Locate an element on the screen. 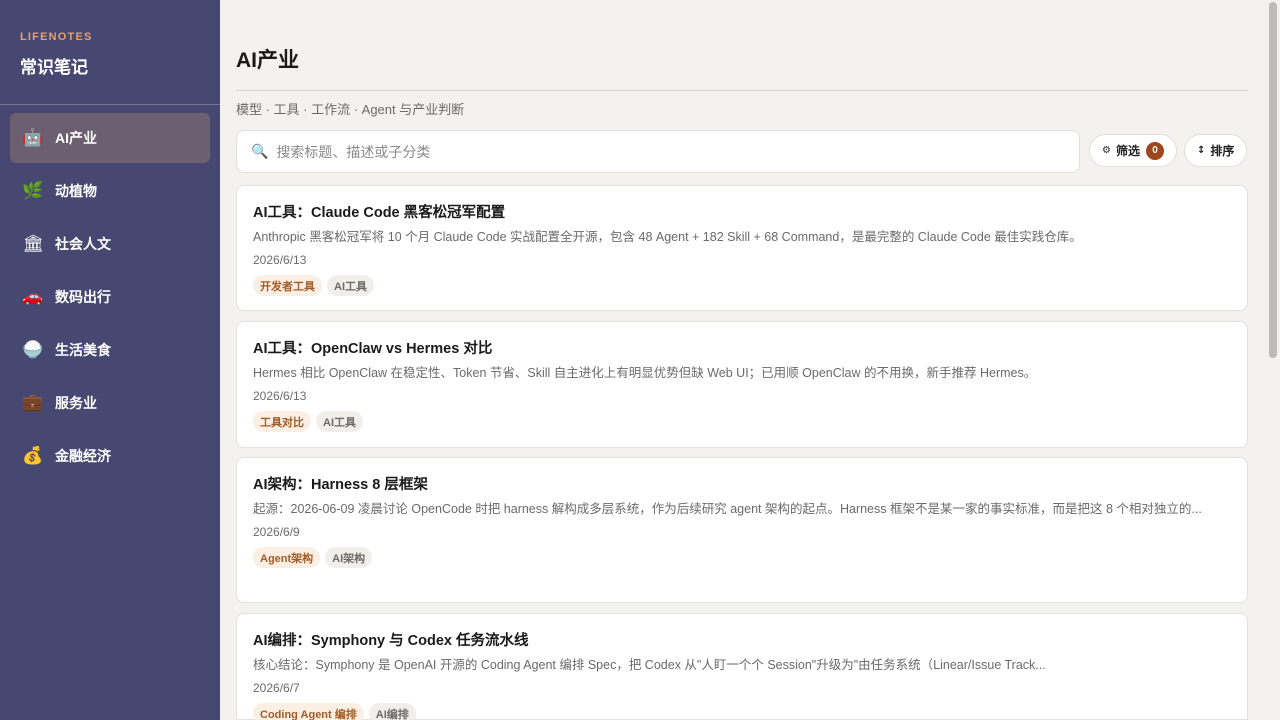 The image size is (1280, 720). sidebar-item-life-food: 🍚 生活美食 is located at coordinates (110, 350).